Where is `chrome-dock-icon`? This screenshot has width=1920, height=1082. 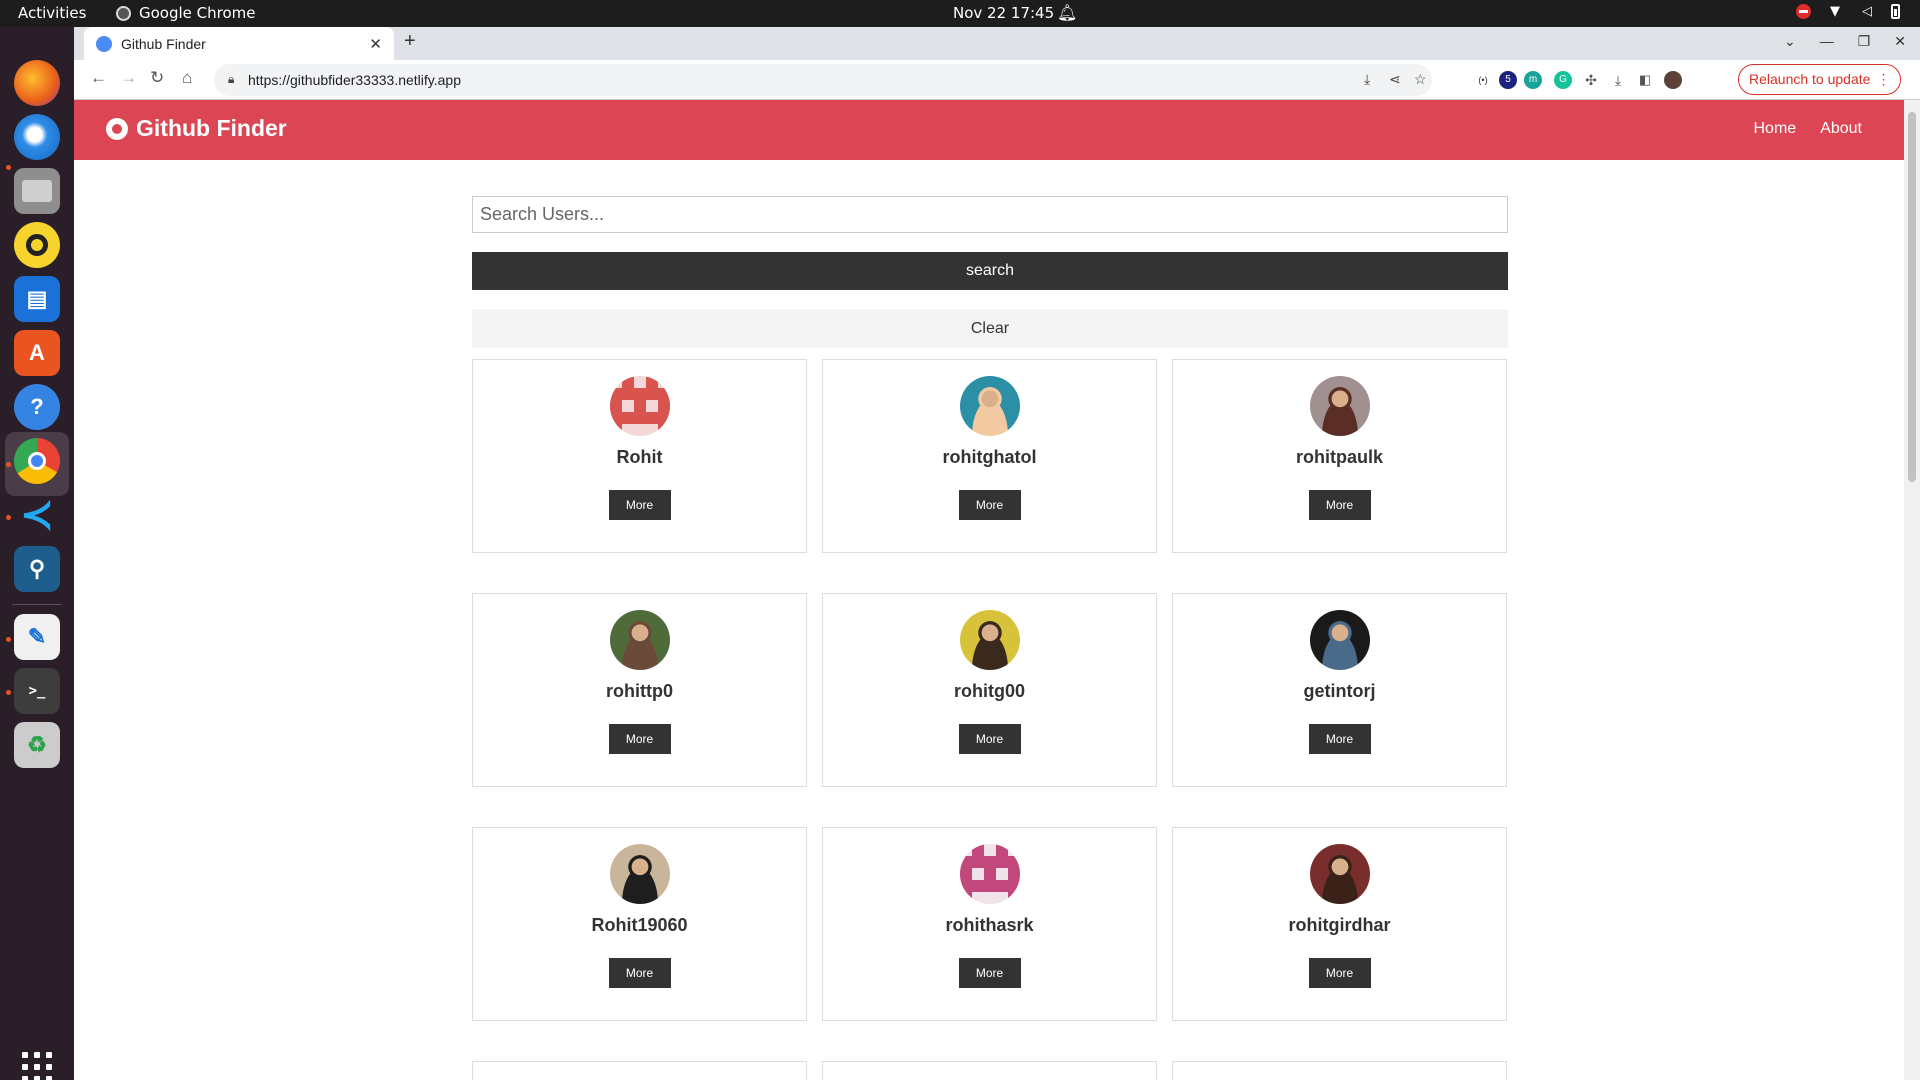 chrome-dock-icon is located at coordinates (37, 461).